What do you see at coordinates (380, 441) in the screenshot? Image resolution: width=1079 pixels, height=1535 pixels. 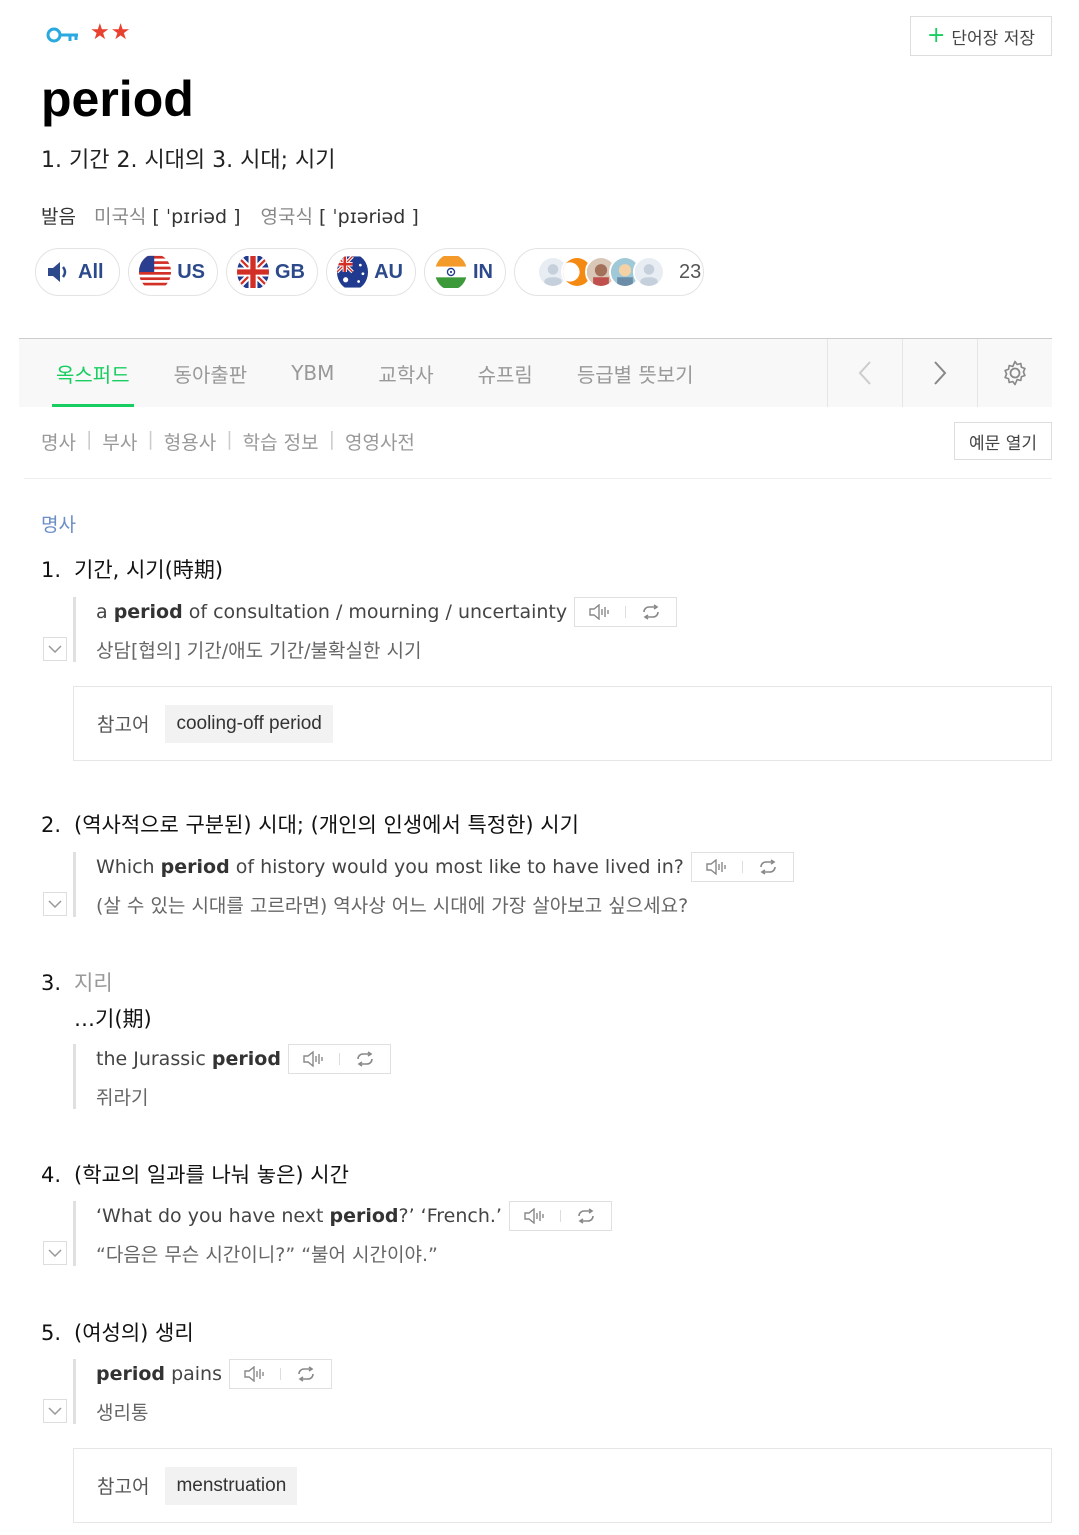 I see `pos-filter-english-english: 영영사전` at bounding box center [380, 441].